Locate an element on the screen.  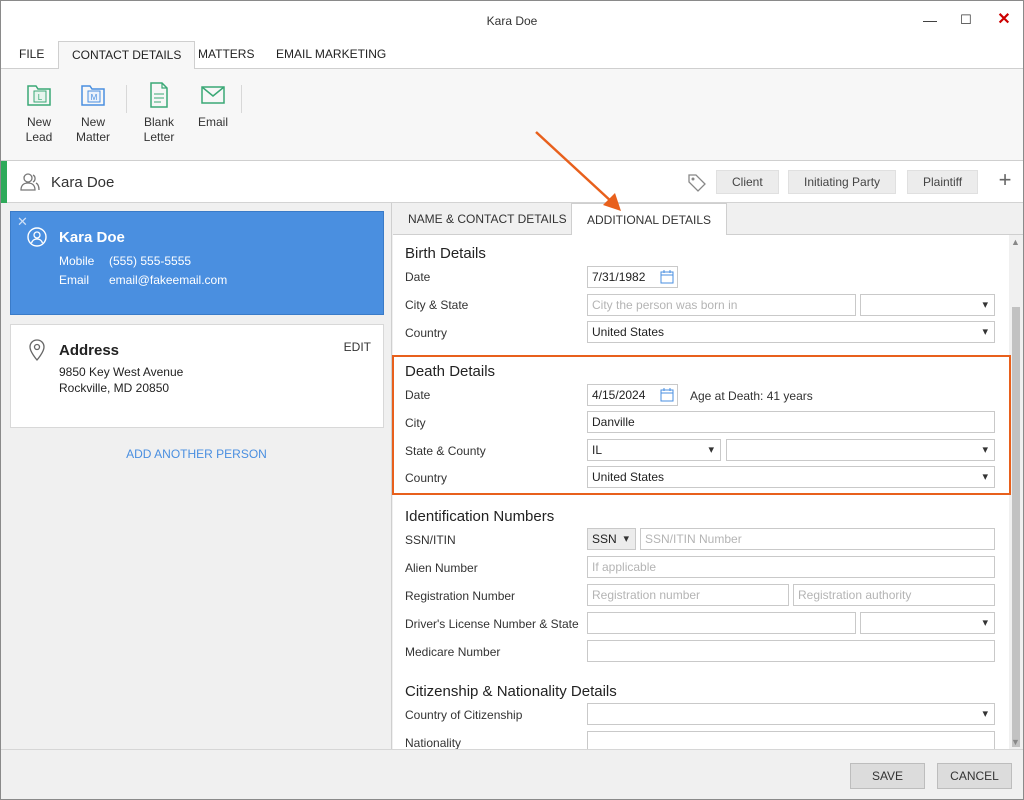
citizenship-heading: Citizenship & Nationality Details is located at coordinates (511, 691).